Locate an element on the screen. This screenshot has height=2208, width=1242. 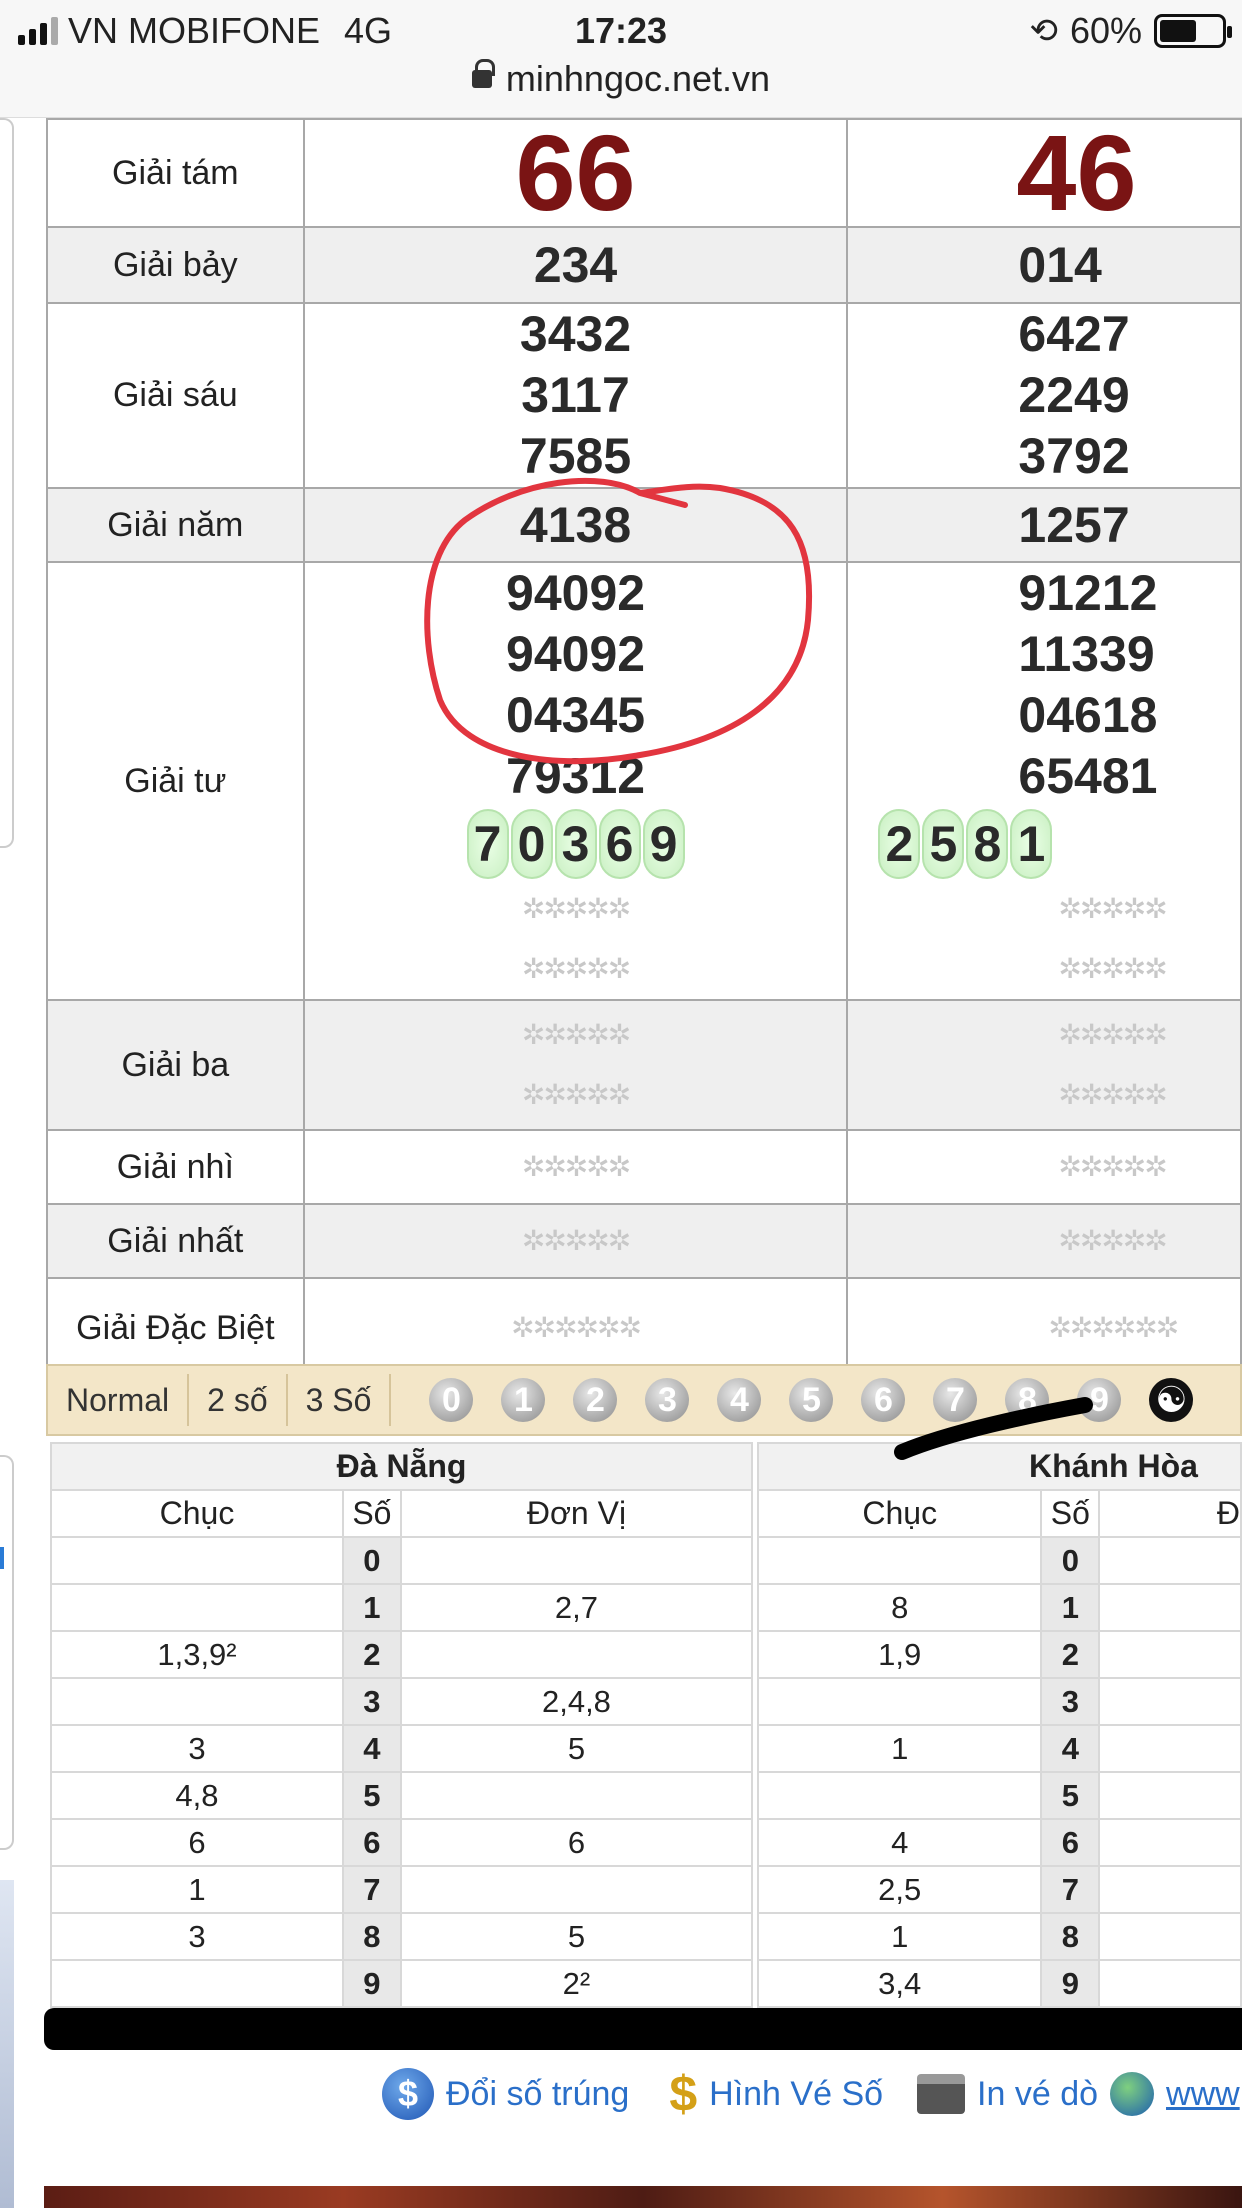
side-image is located at coordinates (7, 2044).